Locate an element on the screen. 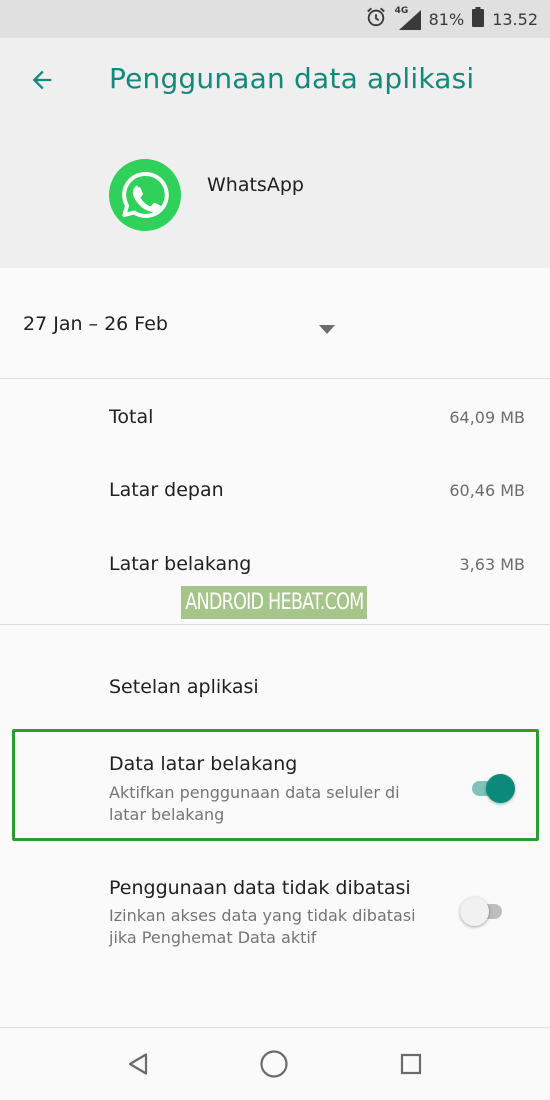 The image size is (550, 1100). pref-title: Penggunaan data tidak dibatasi is located at coordinates (260, 888).